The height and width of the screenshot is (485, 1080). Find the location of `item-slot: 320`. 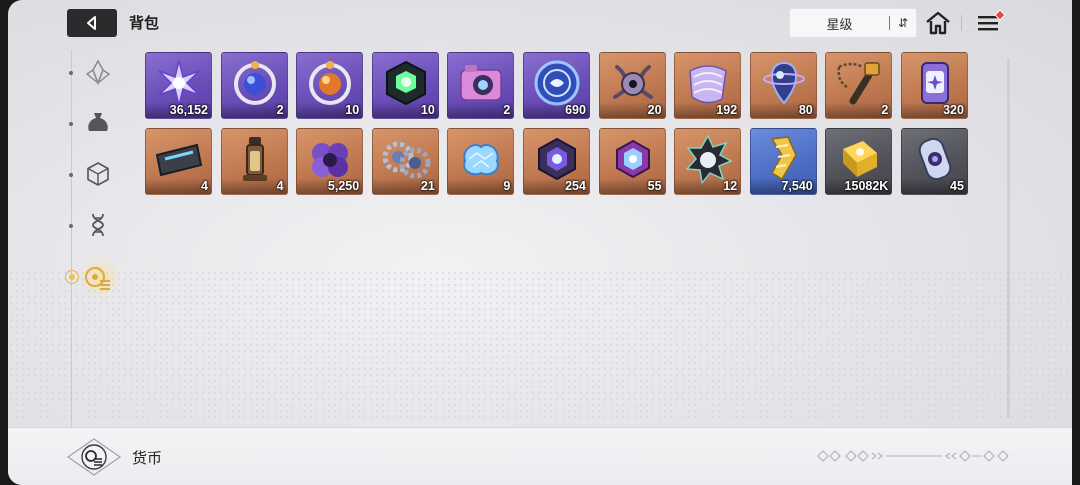

item-slot: 320 is located at coordinates (934, 85).